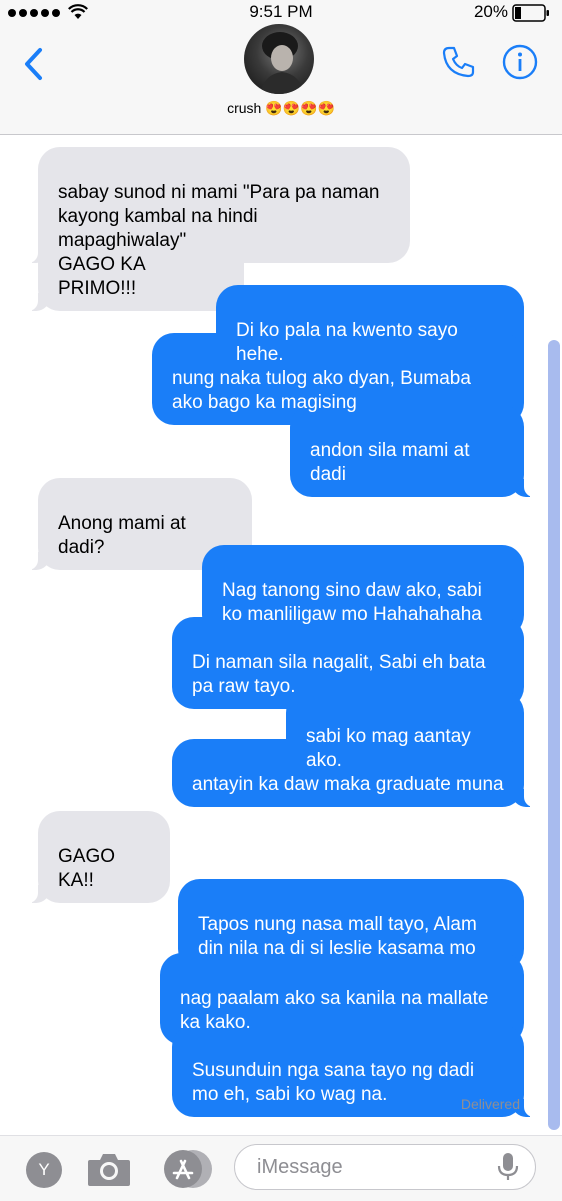 This screenshot has width=562, height=1201. Describe the element at coordinates (530, 13) in the screenshot. I see `battery-icon` at that location.